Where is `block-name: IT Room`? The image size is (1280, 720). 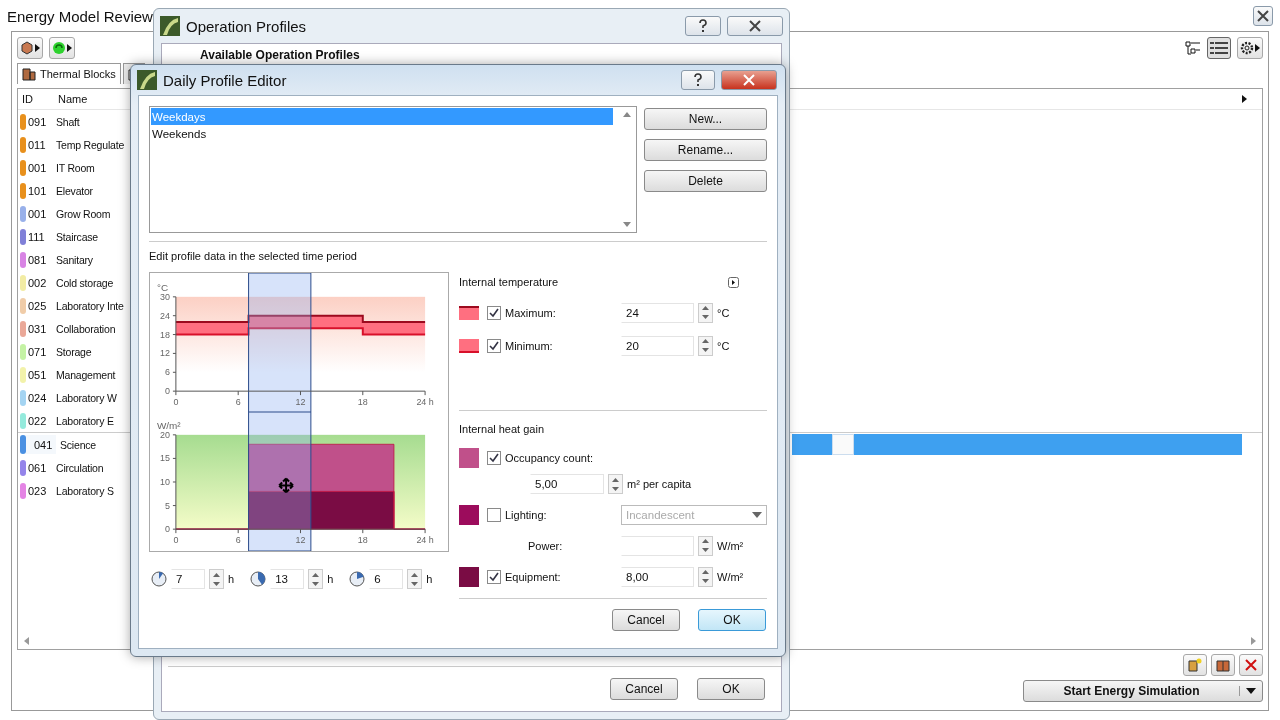
block-name: IT Room is located at coordinates (76, 167).